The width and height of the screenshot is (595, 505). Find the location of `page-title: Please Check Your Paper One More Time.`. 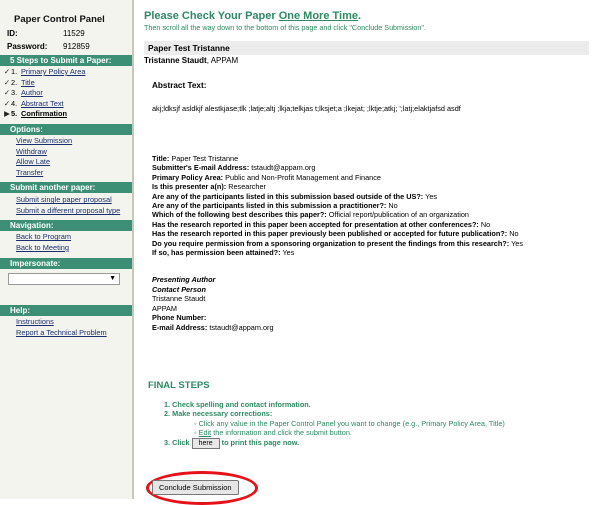

page-title: Please Check Your Paper One More Time. is located at coordinates (253, 16).